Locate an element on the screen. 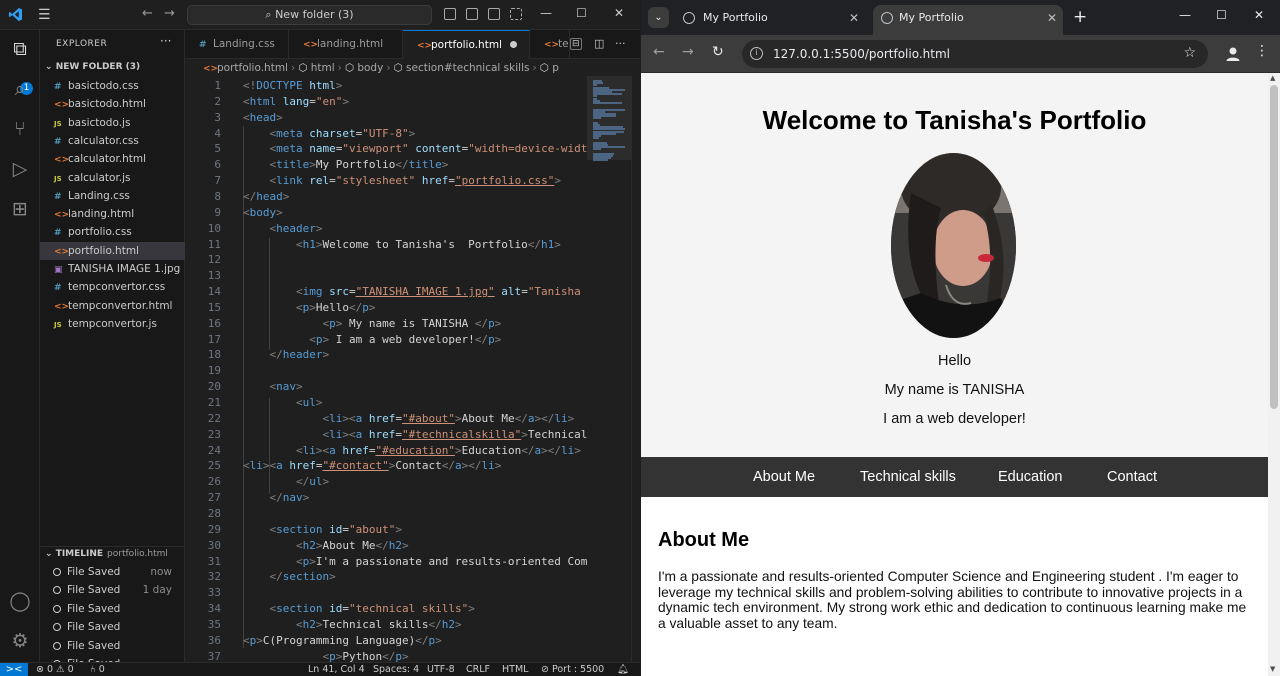 The height and width of the screenshot is (676, 1280). chrome-menu-icon: ⋮ is located at coordinates (1262, 51).